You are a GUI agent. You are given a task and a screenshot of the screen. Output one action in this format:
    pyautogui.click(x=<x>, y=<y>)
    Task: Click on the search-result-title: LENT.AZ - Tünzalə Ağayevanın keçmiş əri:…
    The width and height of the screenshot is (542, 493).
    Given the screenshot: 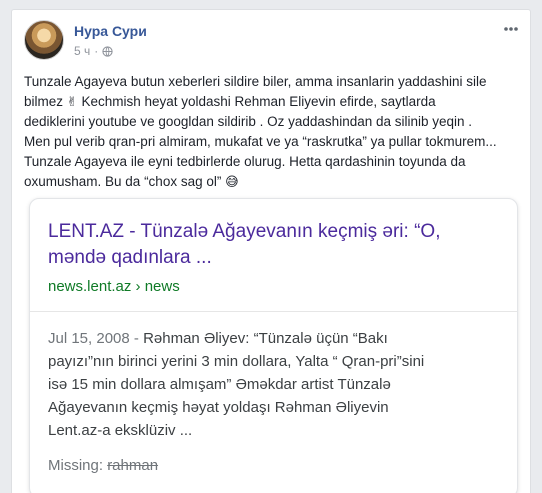 What is the action you would take?
    pyautogui.click(x=278, y=245)
    